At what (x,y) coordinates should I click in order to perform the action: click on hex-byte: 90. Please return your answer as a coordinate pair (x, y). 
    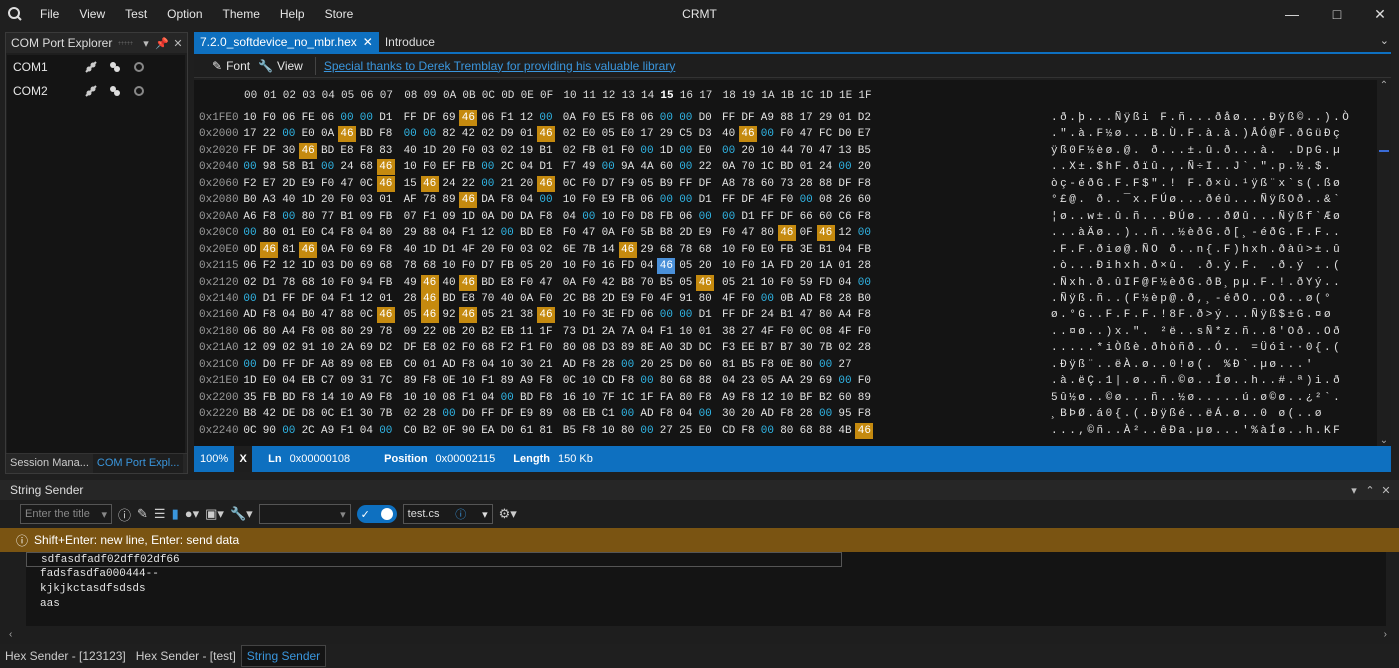
    Looking at the image, I should click on (269, 431).